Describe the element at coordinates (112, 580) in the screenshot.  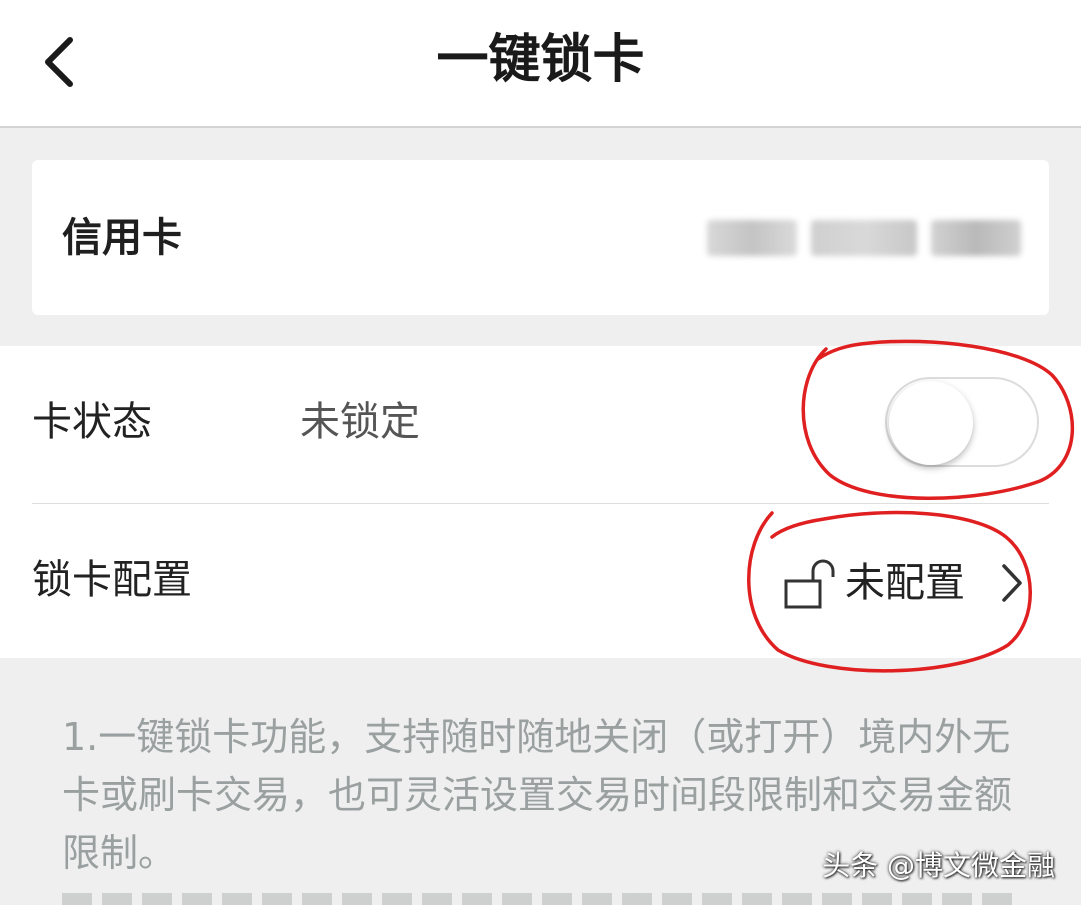
I see `lock-config-label: 锁卡配置` at that location.